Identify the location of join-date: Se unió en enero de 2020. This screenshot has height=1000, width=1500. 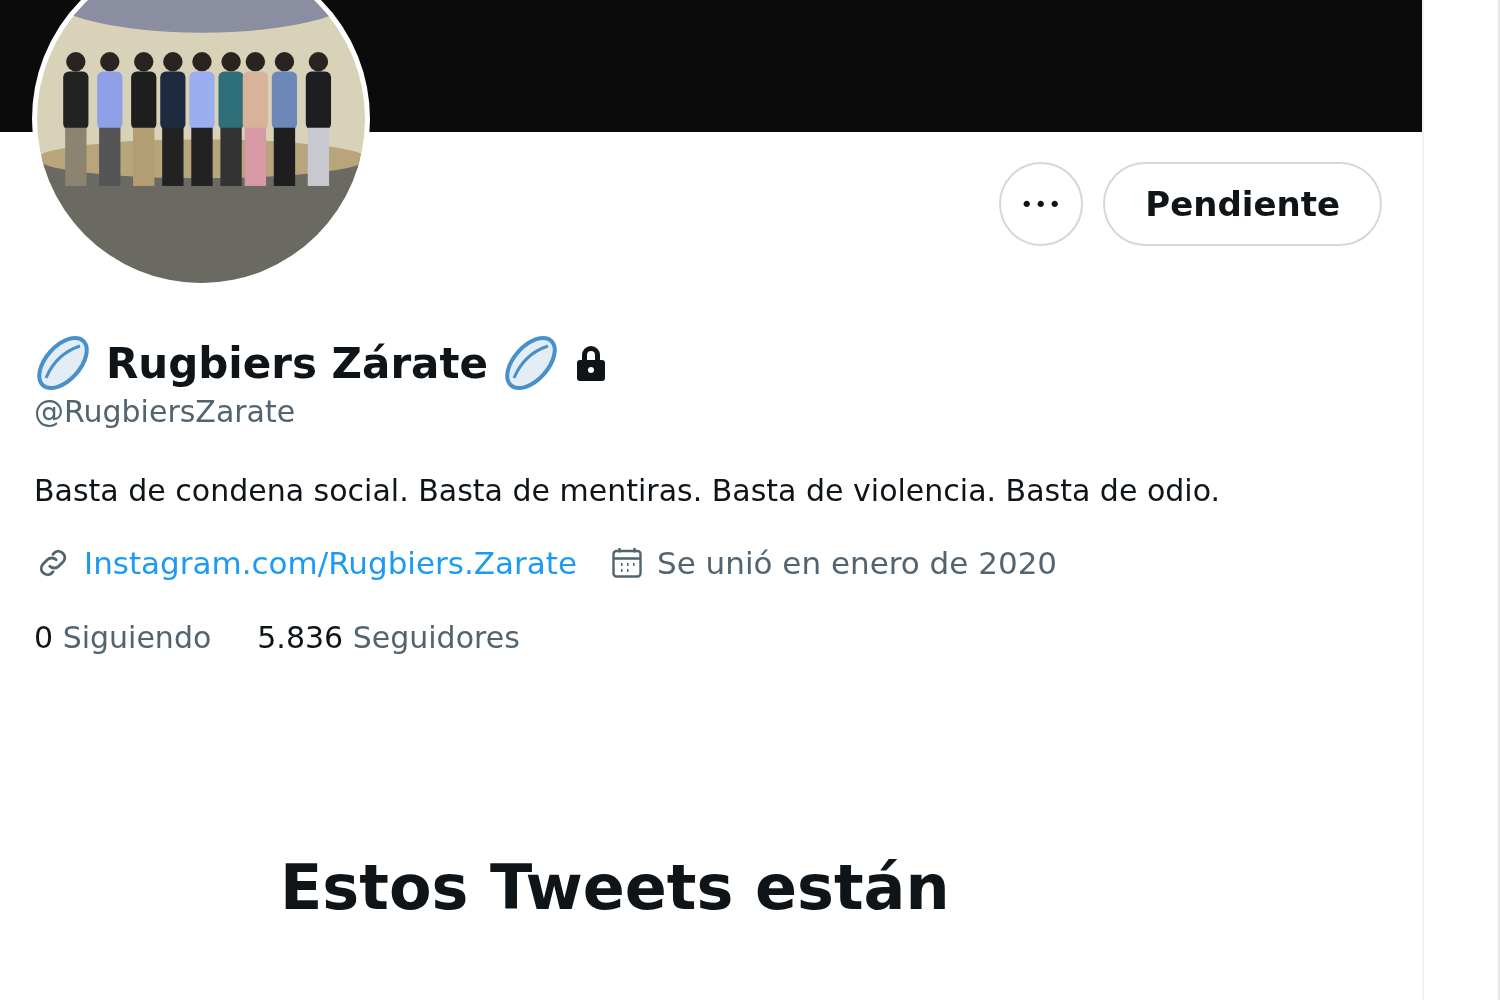
(857, 563).